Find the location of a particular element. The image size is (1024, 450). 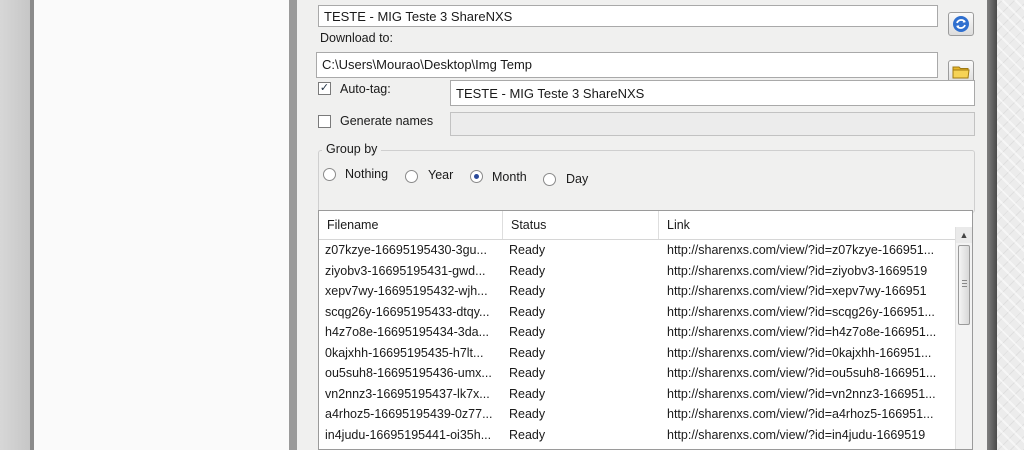

refresh-icon is located at coordinates (961, 24).